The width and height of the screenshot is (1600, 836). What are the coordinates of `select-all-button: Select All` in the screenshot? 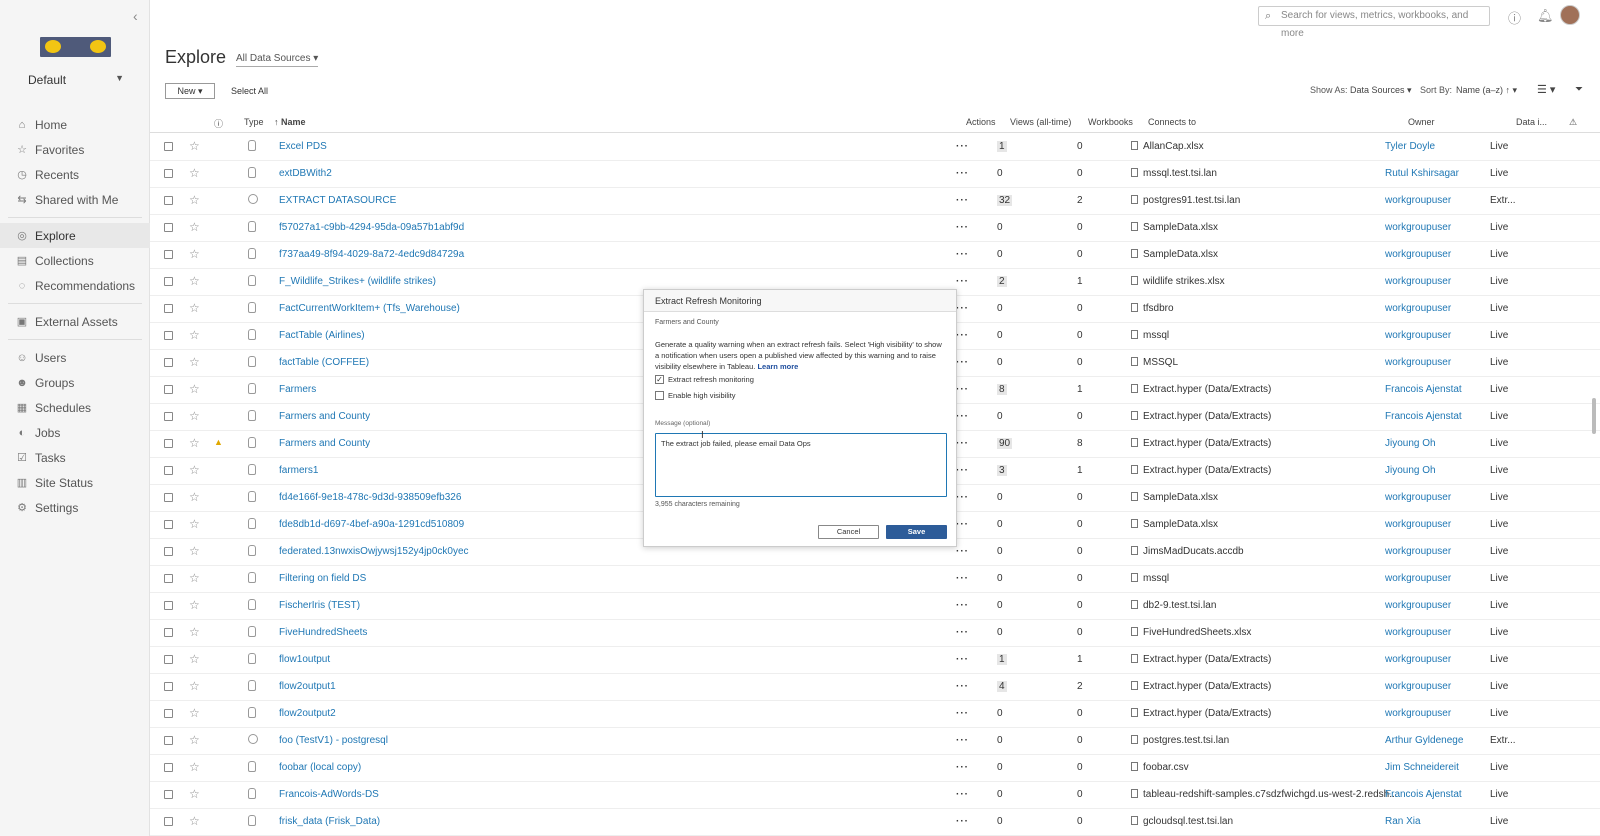 It's located at (249, 91).